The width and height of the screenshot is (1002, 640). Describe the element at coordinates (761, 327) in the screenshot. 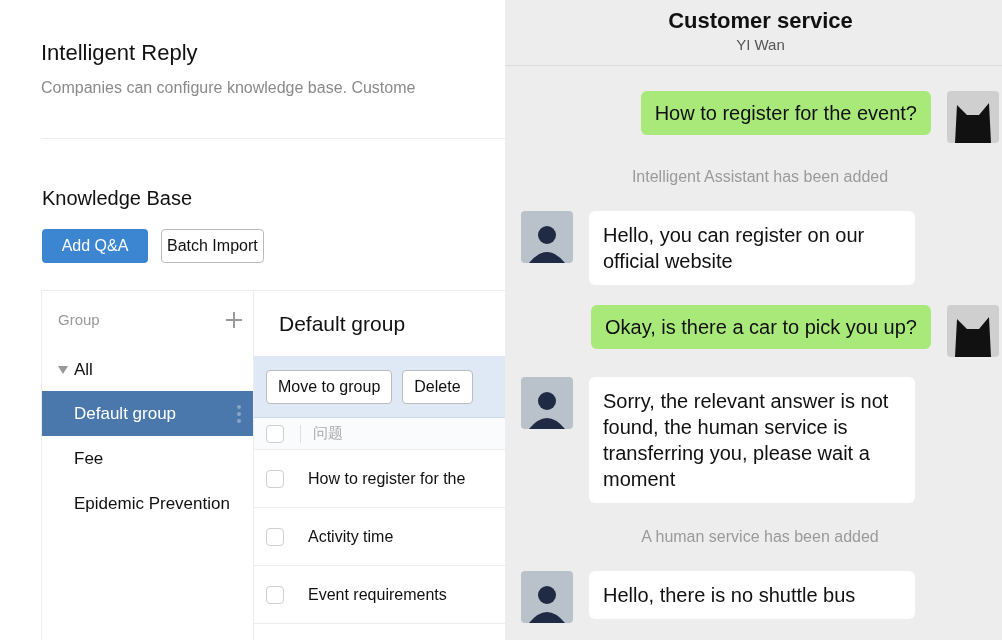

I see `sent-message-bubble: Okay, is there a car to pick you up?` at that location.